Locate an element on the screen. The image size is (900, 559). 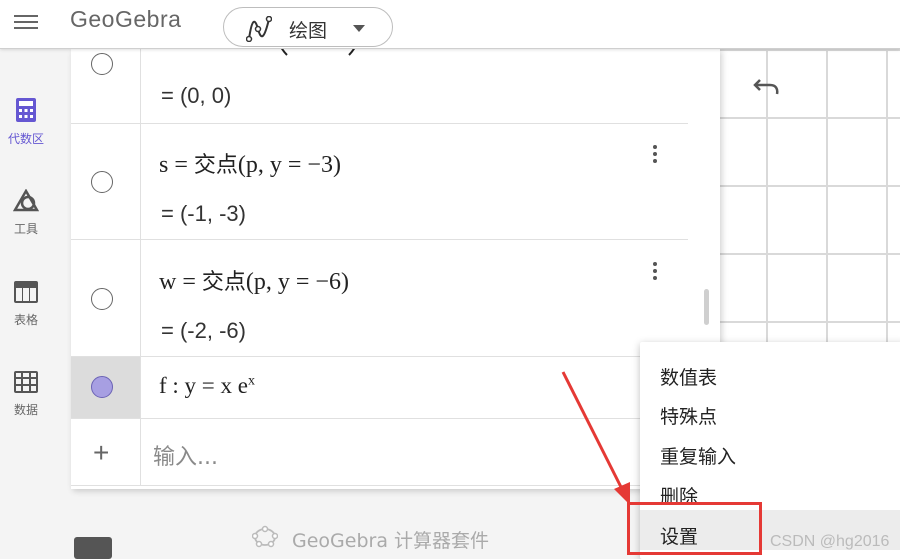
annotation-arrow is located at coordinates (595, 438).